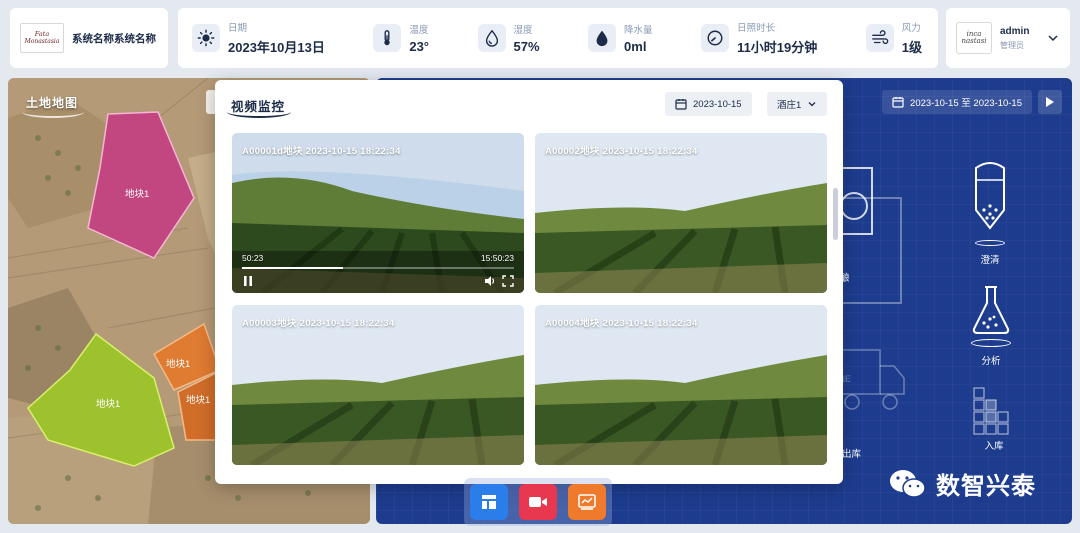  Describe the element at coordinates (238, 28) in the screenshot. I see `weather-label: 日期` at that location.